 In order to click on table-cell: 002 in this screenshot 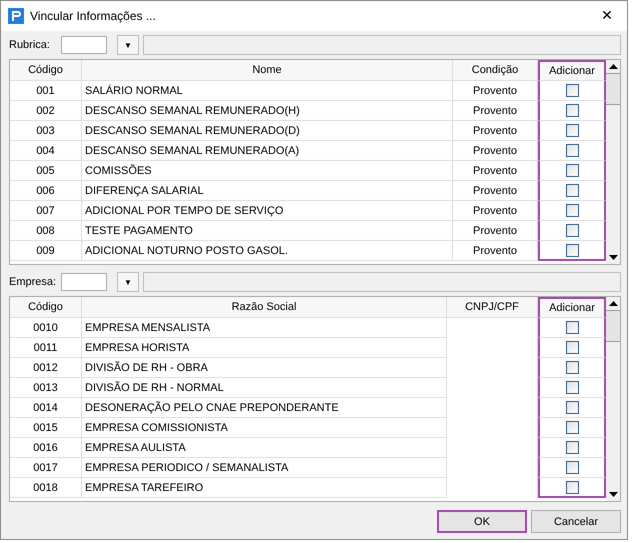, I will do `click(46, 111)`.